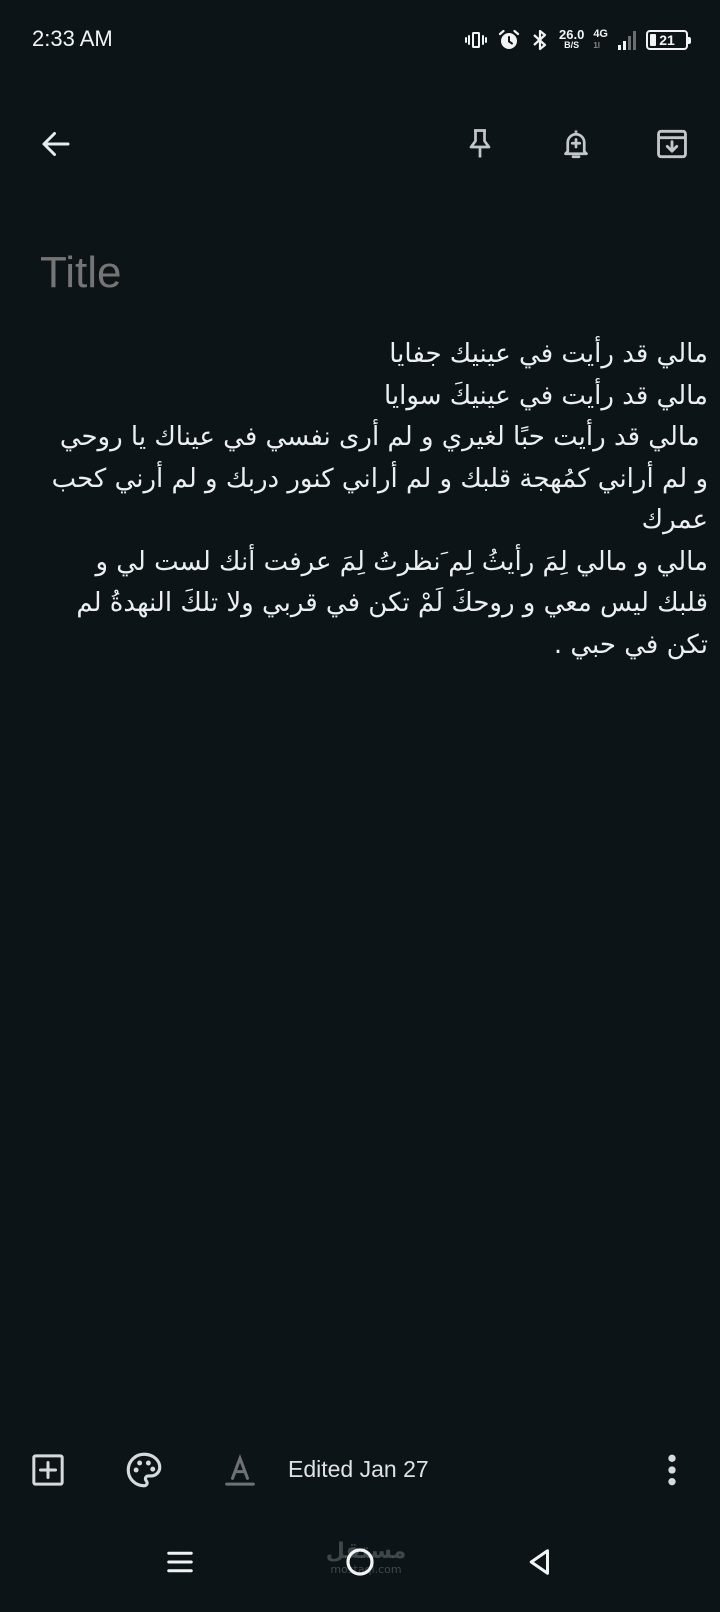 This screenshot has height=1612, width=720. I want to click on text-format-button, so click(240, 1470).